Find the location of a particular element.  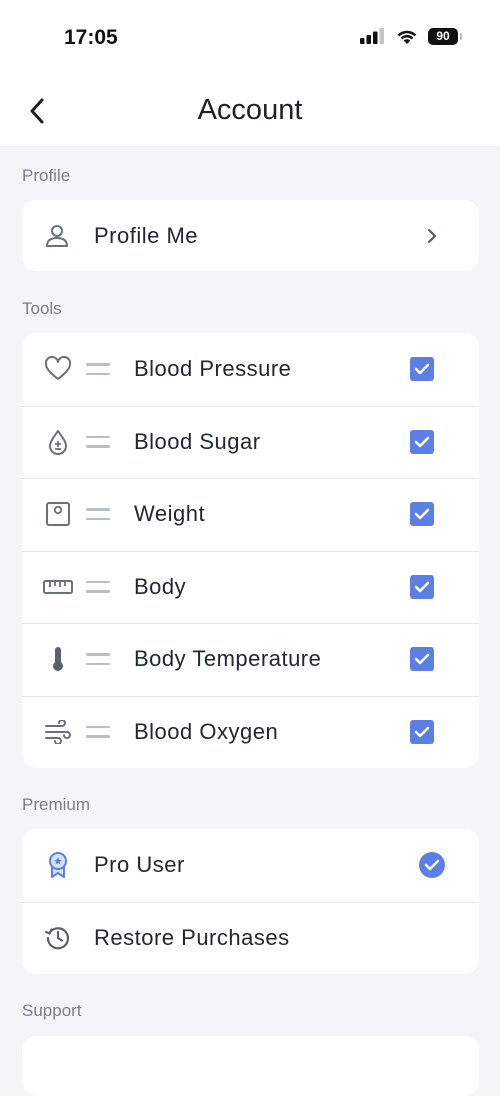

profile-card: Profile Me is located at coordinates (250, 235).